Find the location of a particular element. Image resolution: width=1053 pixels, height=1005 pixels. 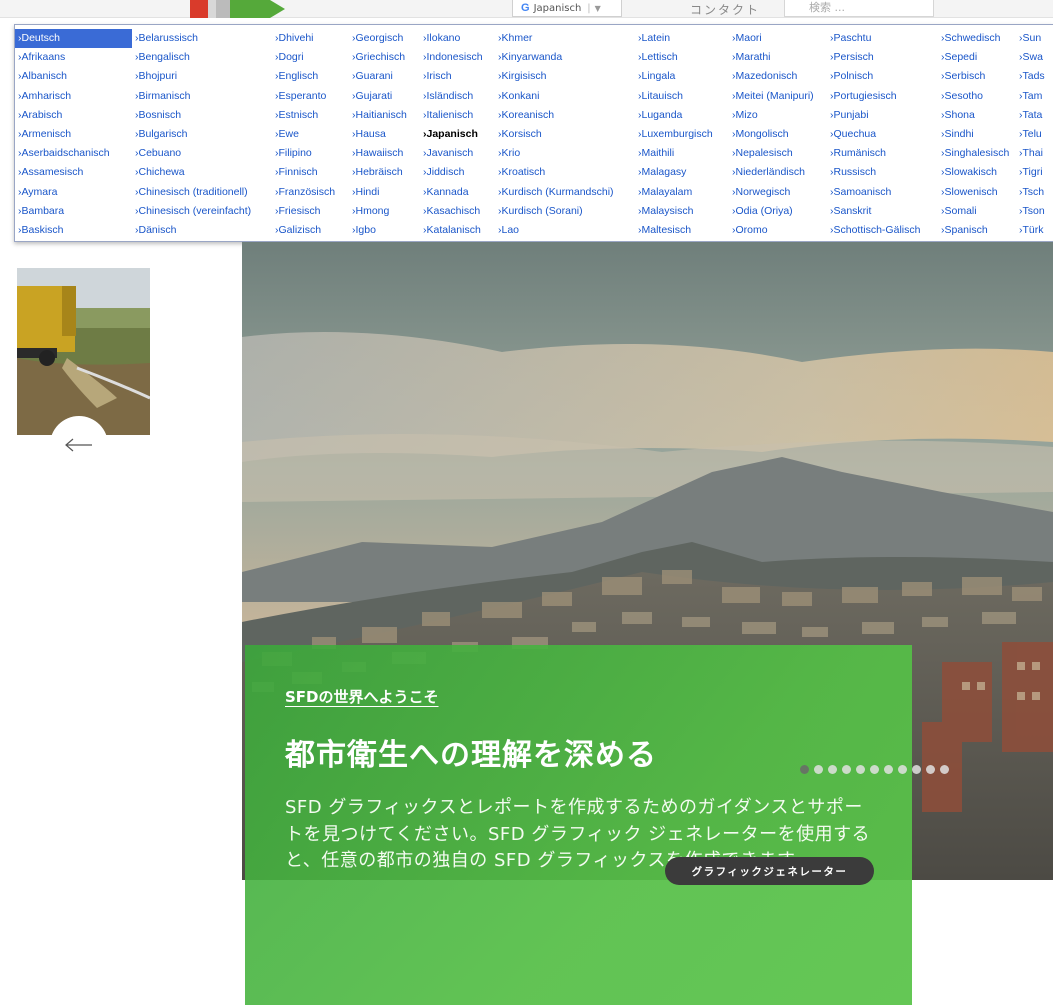

language-option: ›Maori is located at coordinates (778, 38).